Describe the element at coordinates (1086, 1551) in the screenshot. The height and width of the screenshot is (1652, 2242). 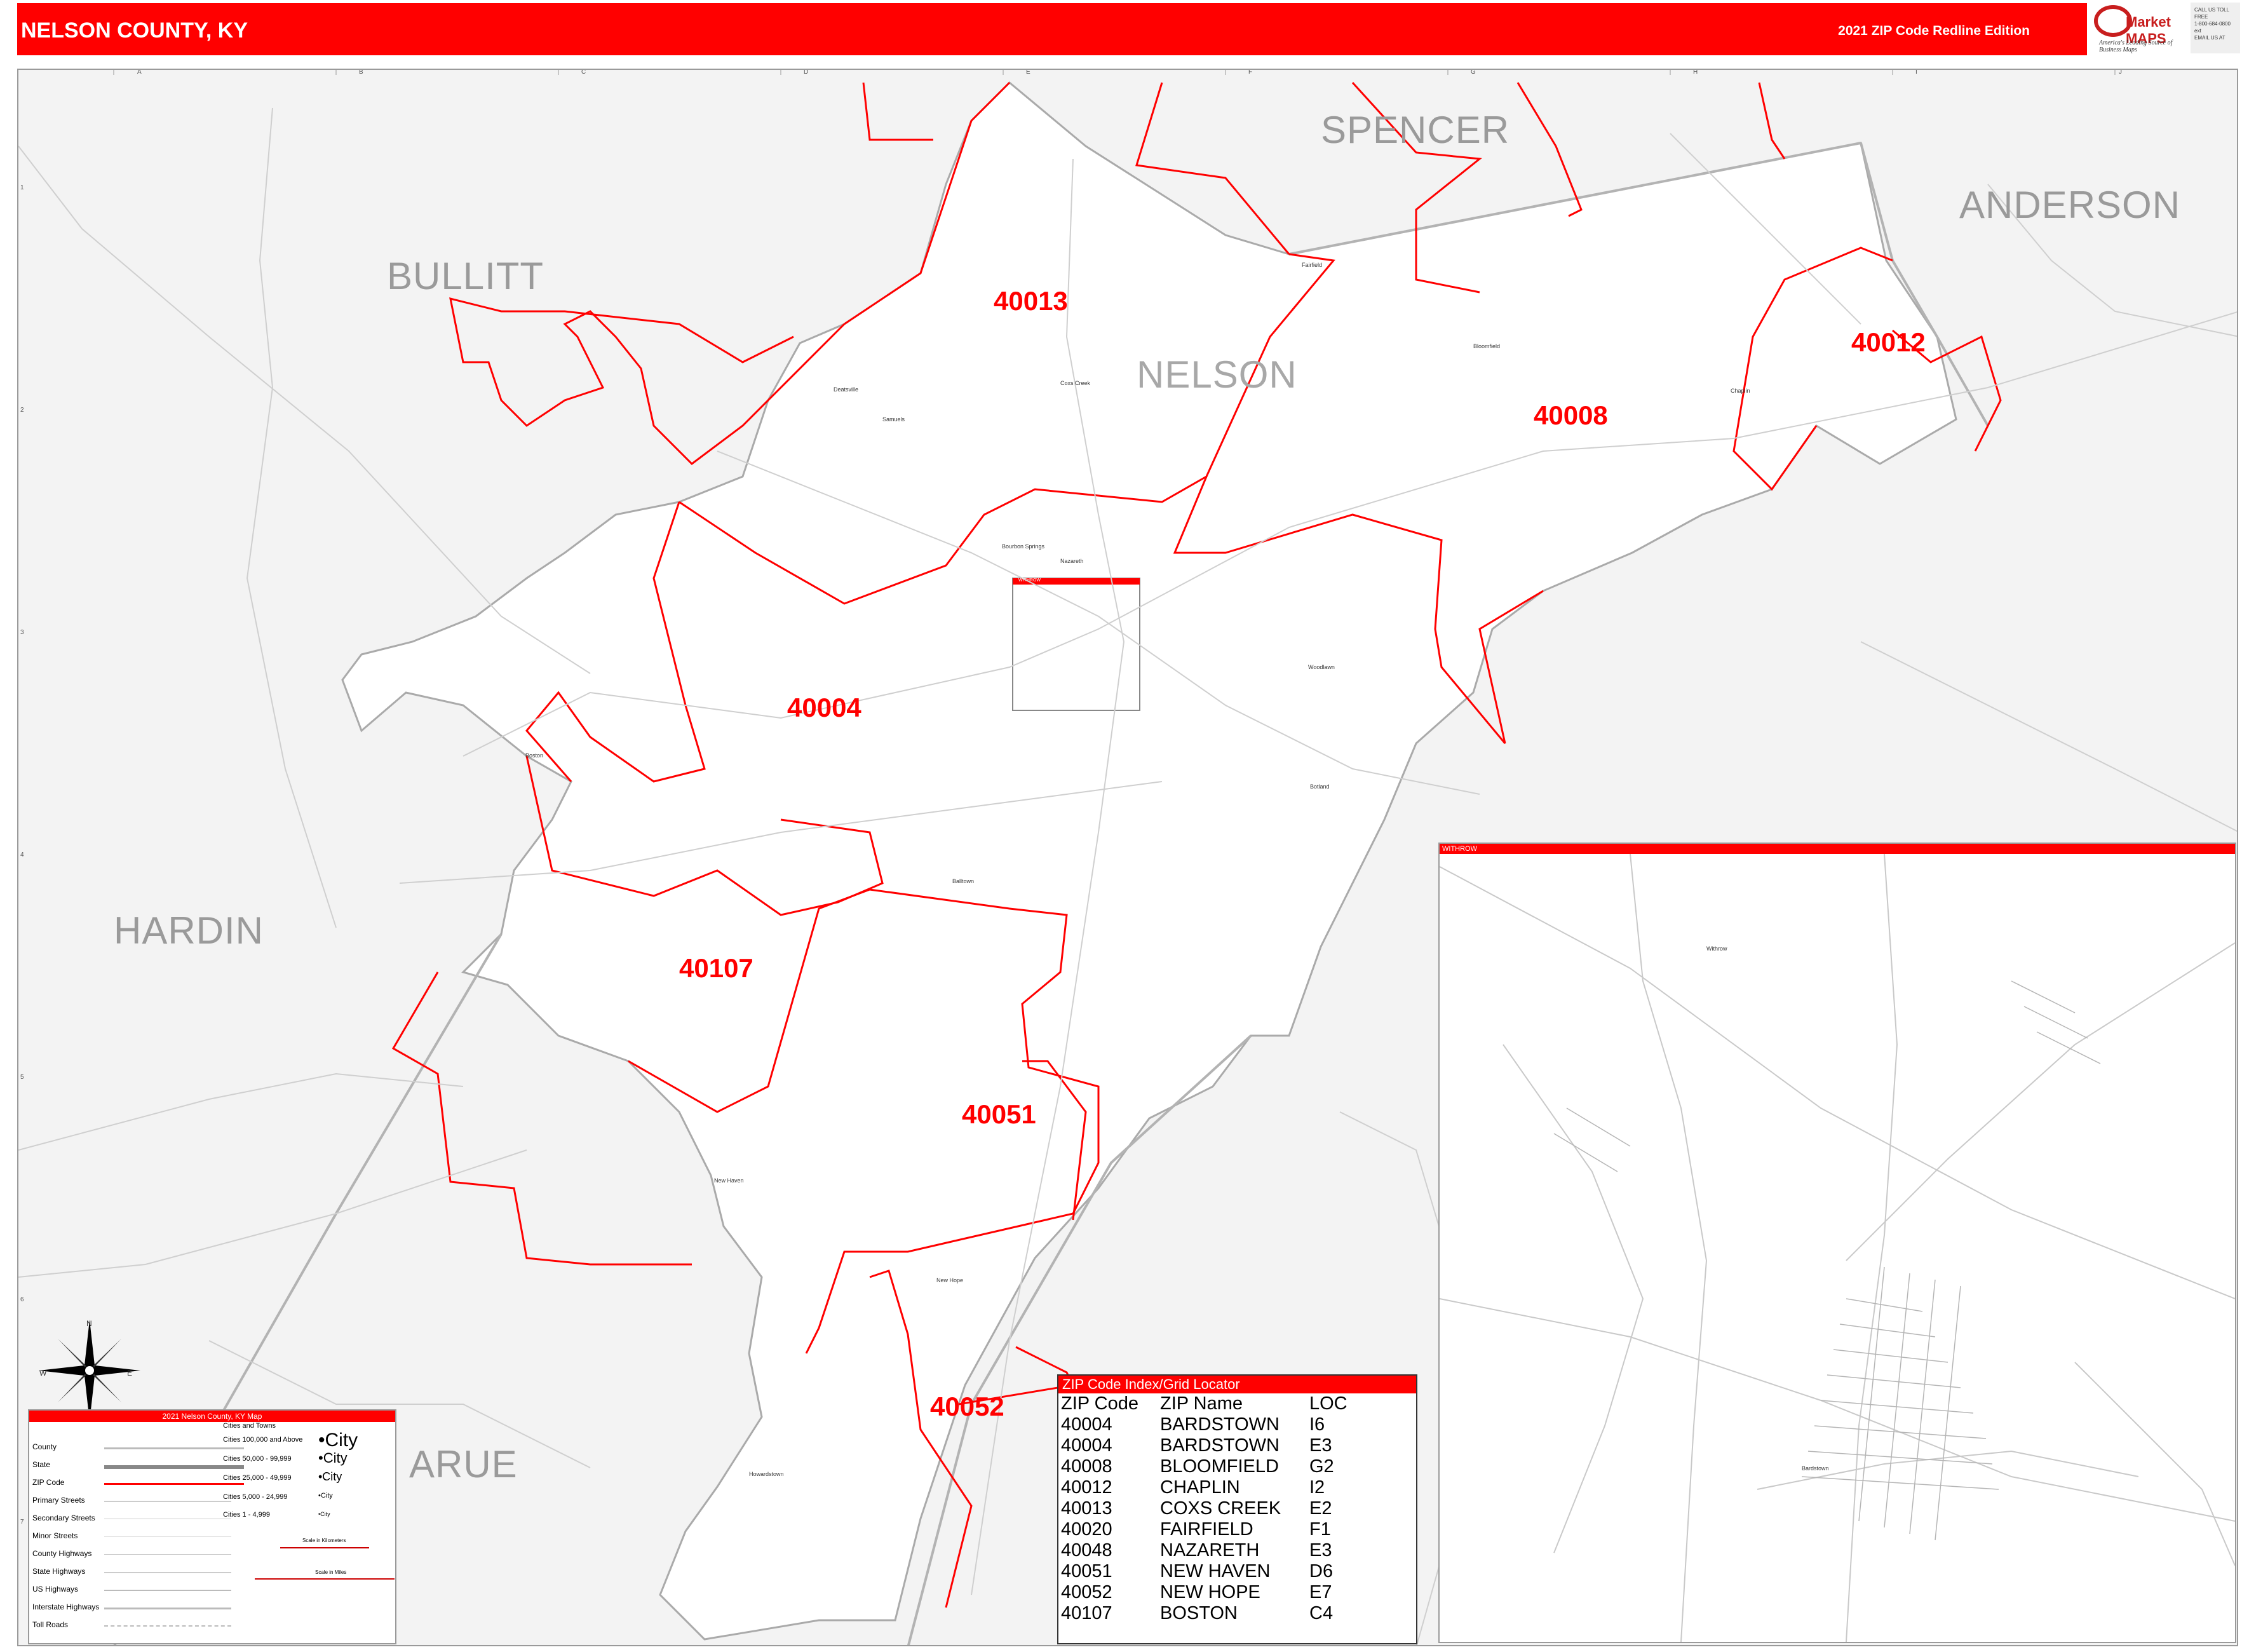
I see `zip-code-cell: 40048` at that location.